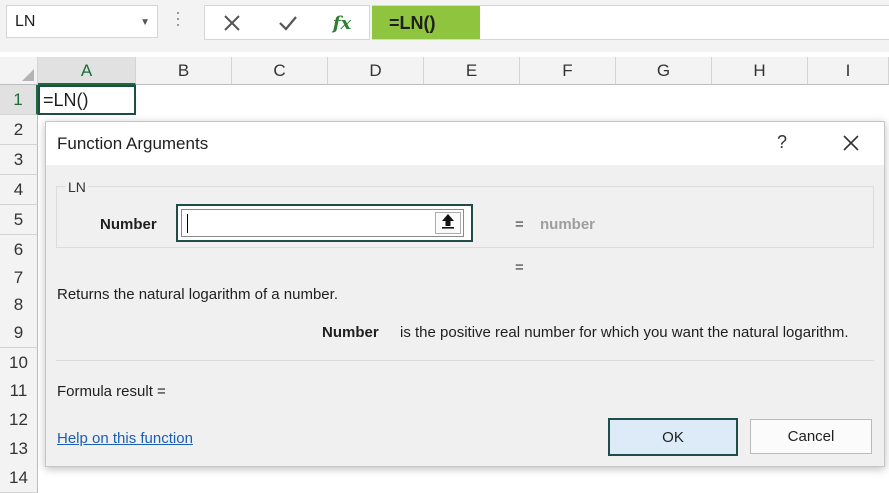 This screenshot has height=493, width=889. Describe the element at coordinates (568, 71) in the screenshot. I see `column-header-f: F` at that location.